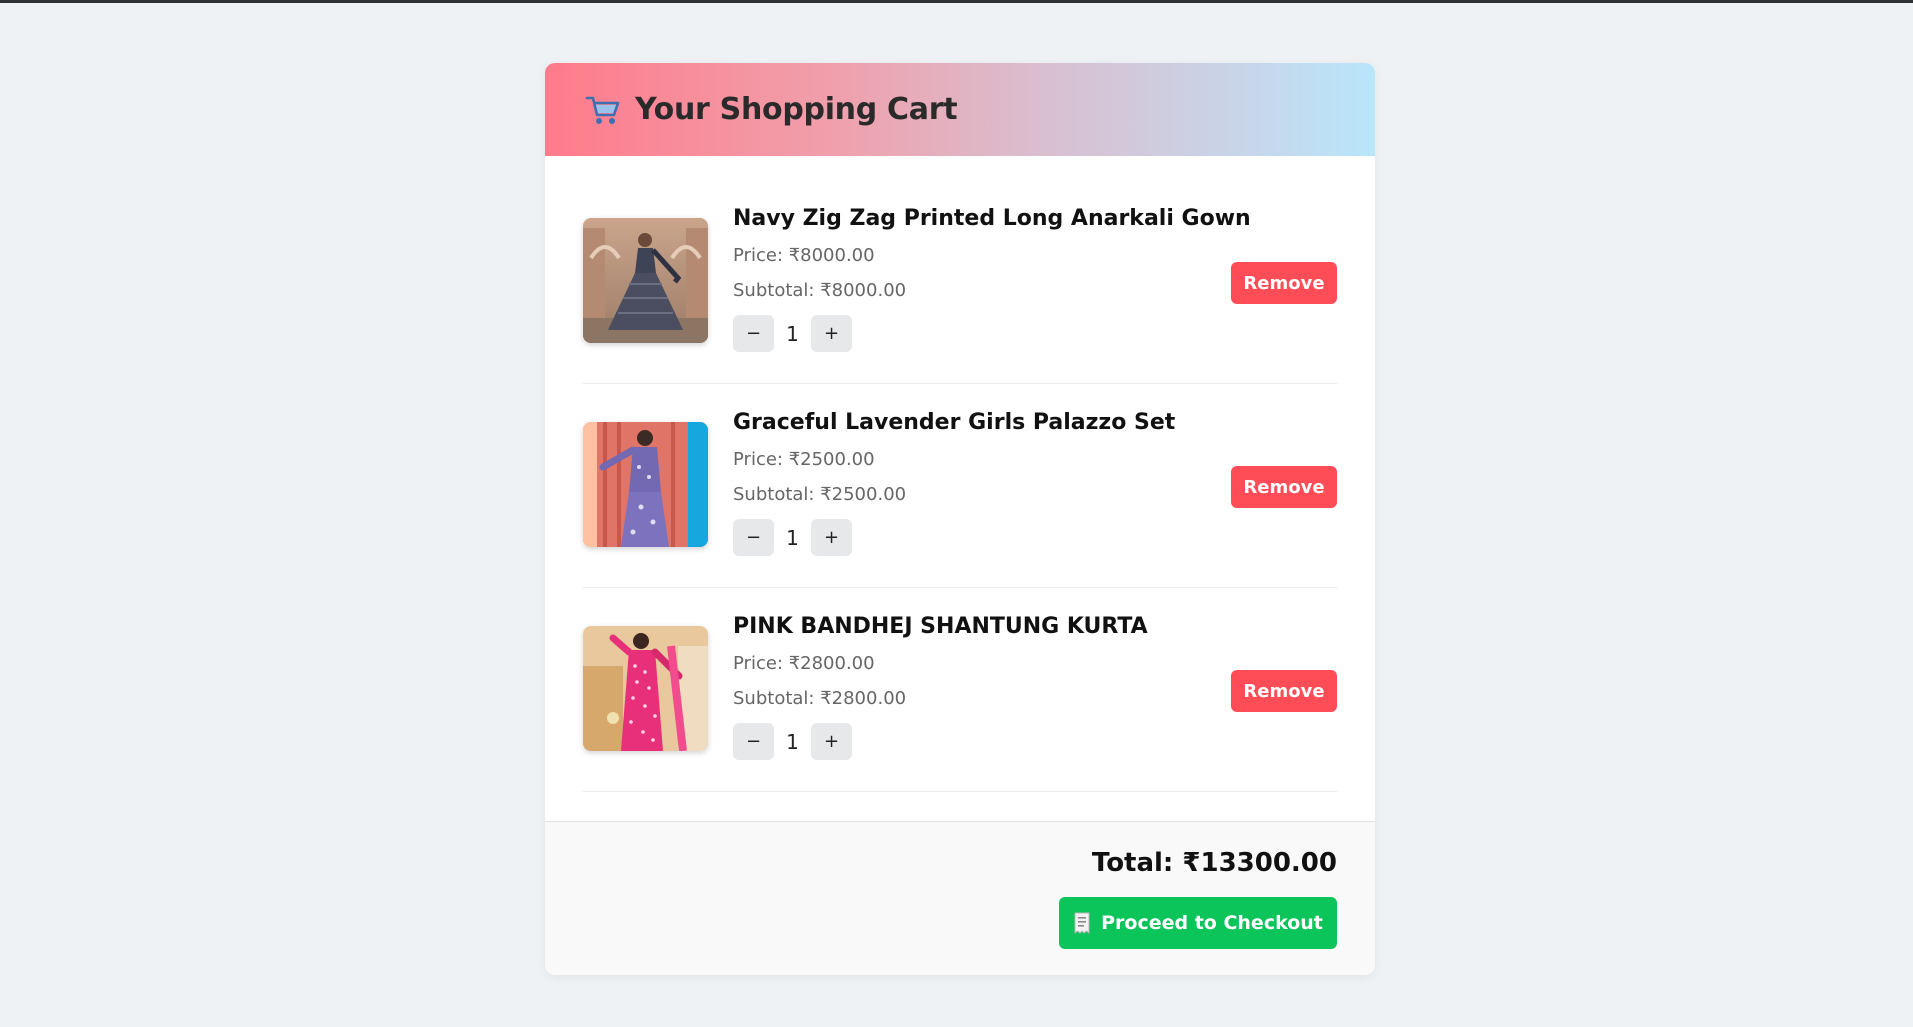  I want to click on receipt-icon, so click(1082, 923).